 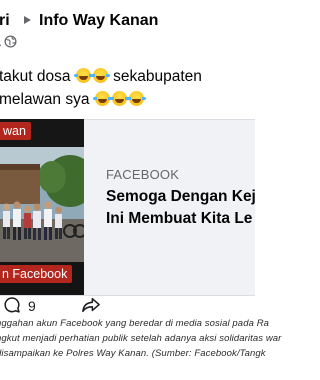 What do you see at coordinates (42, 207) in the screenshot?
I see `link-preview-thumbnail: wan n Facebook` at bounding box center [42, 207].